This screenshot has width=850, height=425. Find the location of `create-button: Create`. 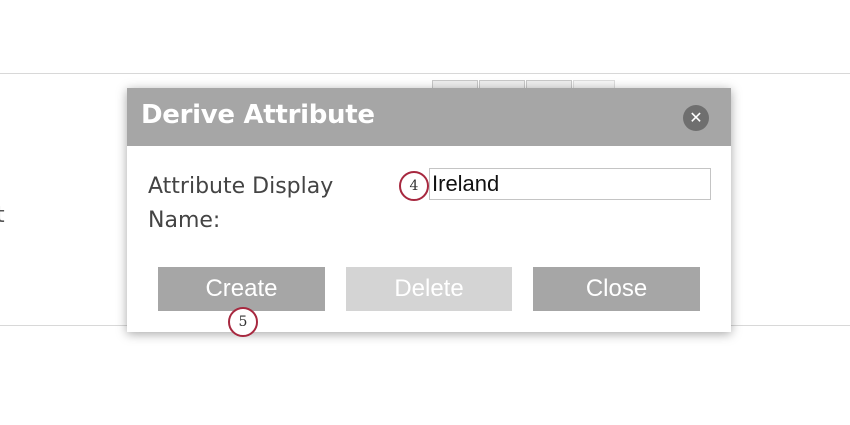

create-button: Create is located at coordinates (241, 289).